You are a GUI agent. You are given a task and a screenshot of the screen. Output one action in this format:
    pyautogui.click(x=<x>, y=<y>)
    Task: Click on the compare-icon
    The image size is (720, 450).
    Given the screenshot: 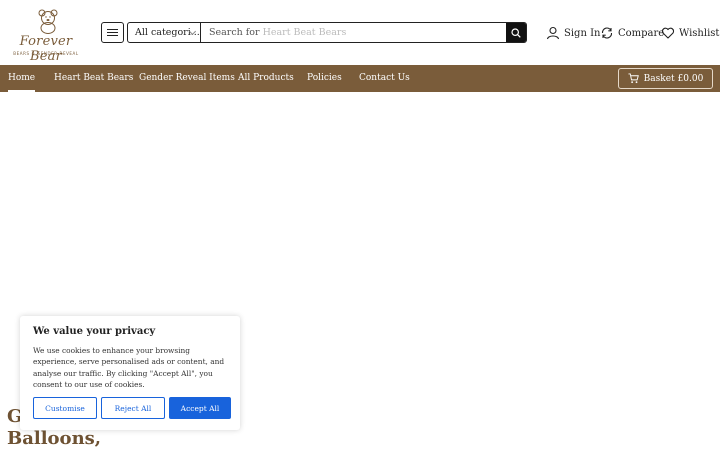 What is the action you would take?
    pyautogui.click(x=607, y=33)
    